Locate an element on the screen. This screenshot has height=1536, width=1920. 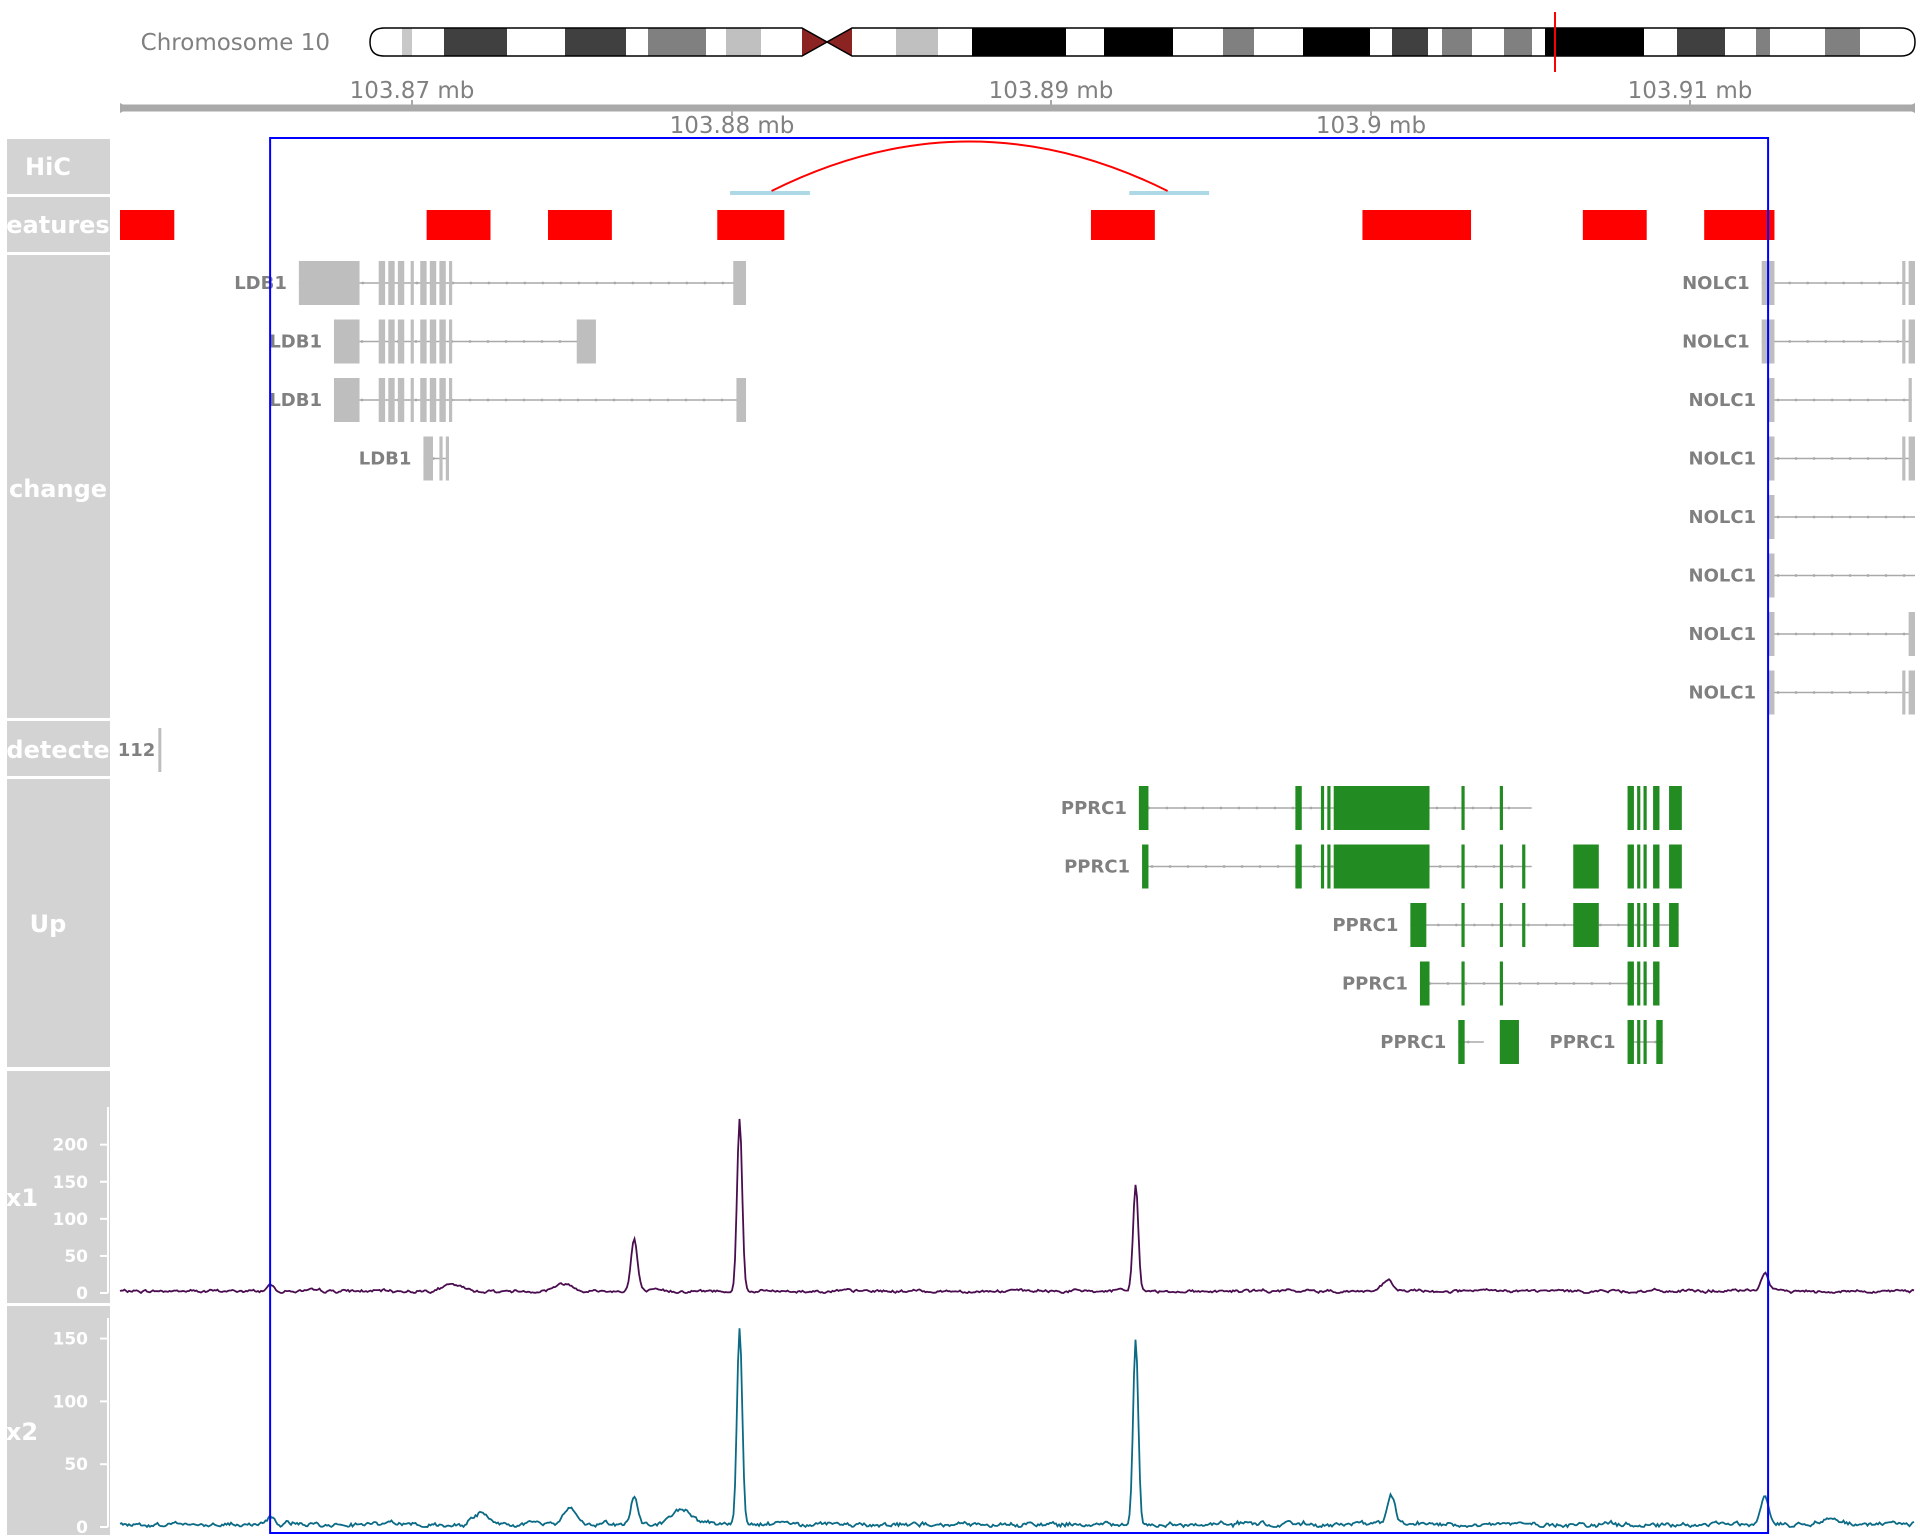
y-axis-tick-label: 200 is located at coordinates (71, 1146).